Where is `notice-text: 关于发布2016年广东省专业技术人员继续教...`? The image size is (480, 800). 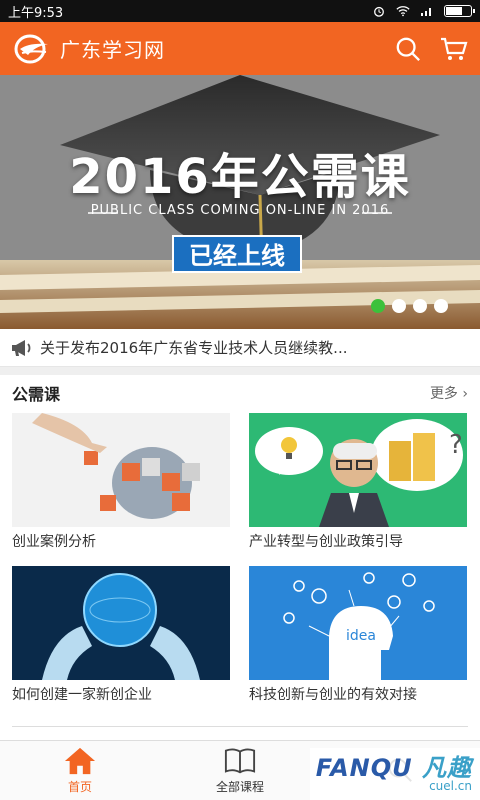
notice-text: 关于发布2016年广东省专业技术人员继续教... is located at coordinates (194, 348).